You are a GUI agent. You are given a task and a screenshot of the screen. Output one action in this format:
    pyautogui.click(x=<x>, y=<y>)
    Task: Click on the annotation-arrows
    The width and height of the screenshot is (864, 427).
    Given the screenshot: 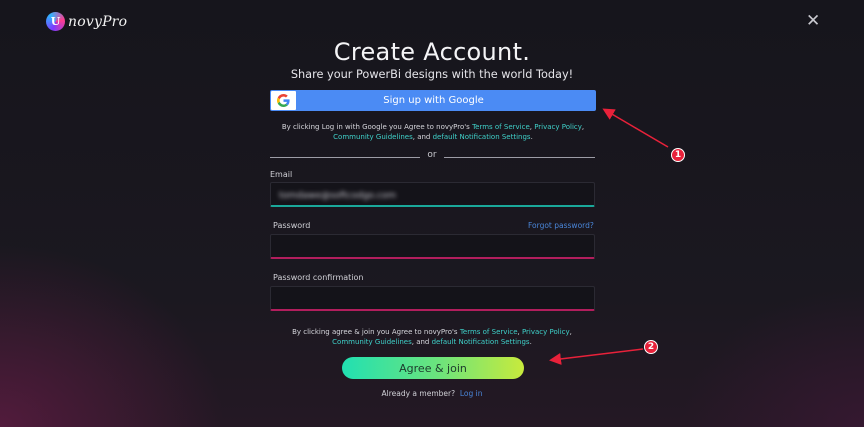 What is the action you would take?
    pyautogui.click(x=609, y=236)
    